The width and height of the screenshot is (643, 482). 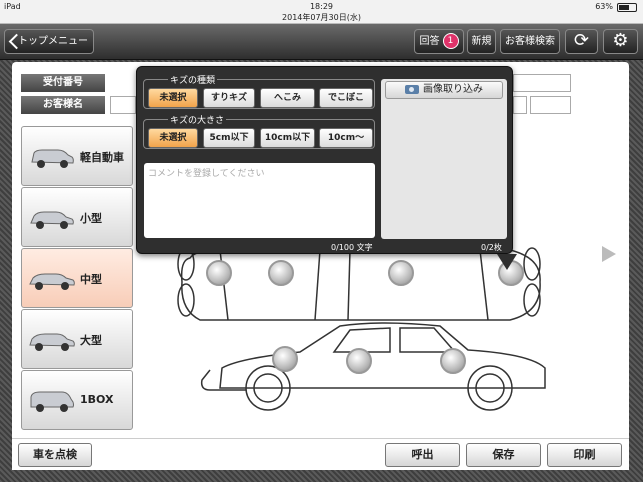 What do you see at coordinates (346, 138) in the screenshot?
I see `damage-size-option-over-10cm: 10cm〜` at bounding box center [346, 138].